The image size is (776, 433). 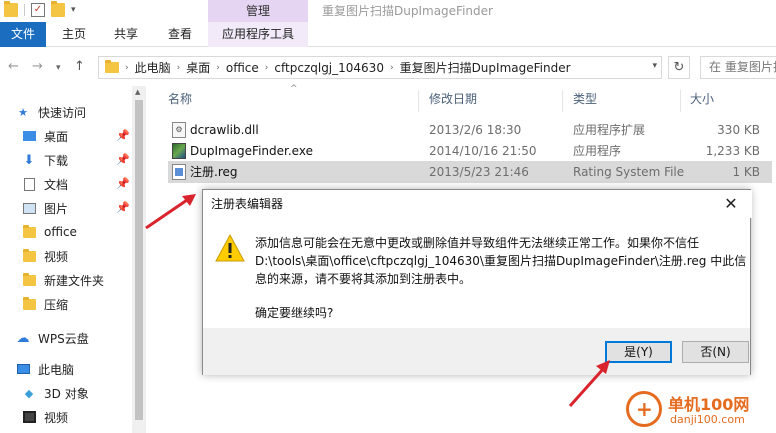 I want to click on cube-icon: ◆, so click(x=29, y=393).